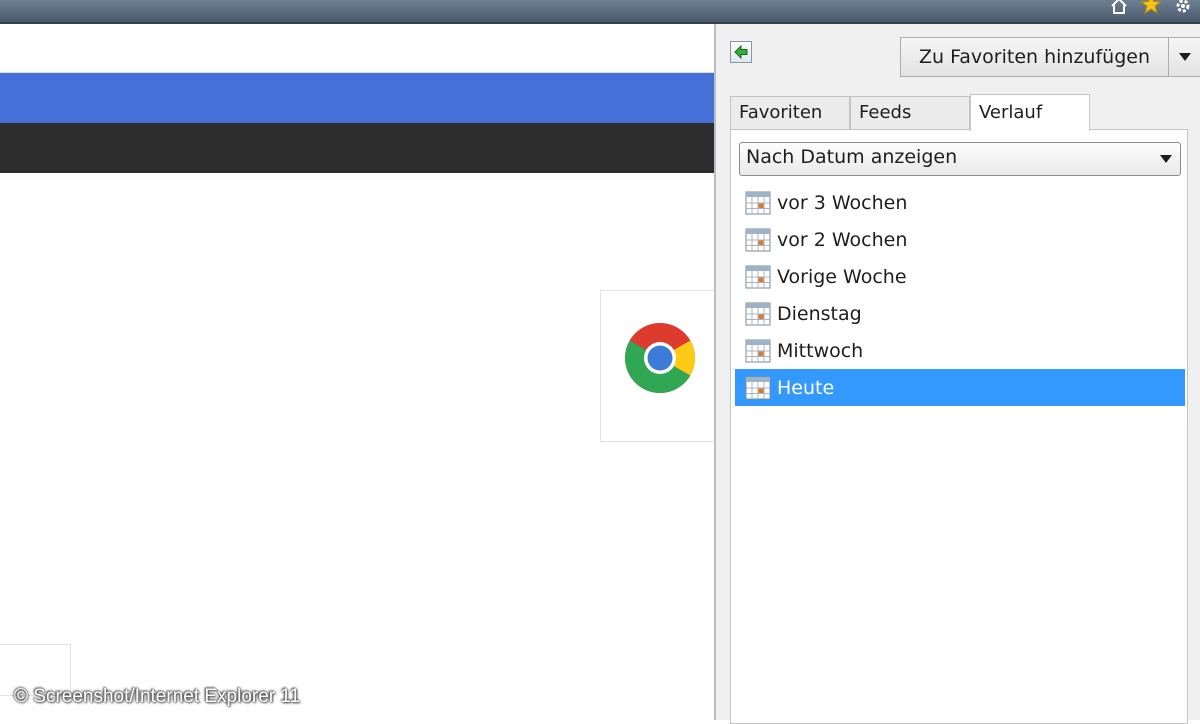  I want to click on add-to-favorites-dropdown-button, so click(1184, 57).